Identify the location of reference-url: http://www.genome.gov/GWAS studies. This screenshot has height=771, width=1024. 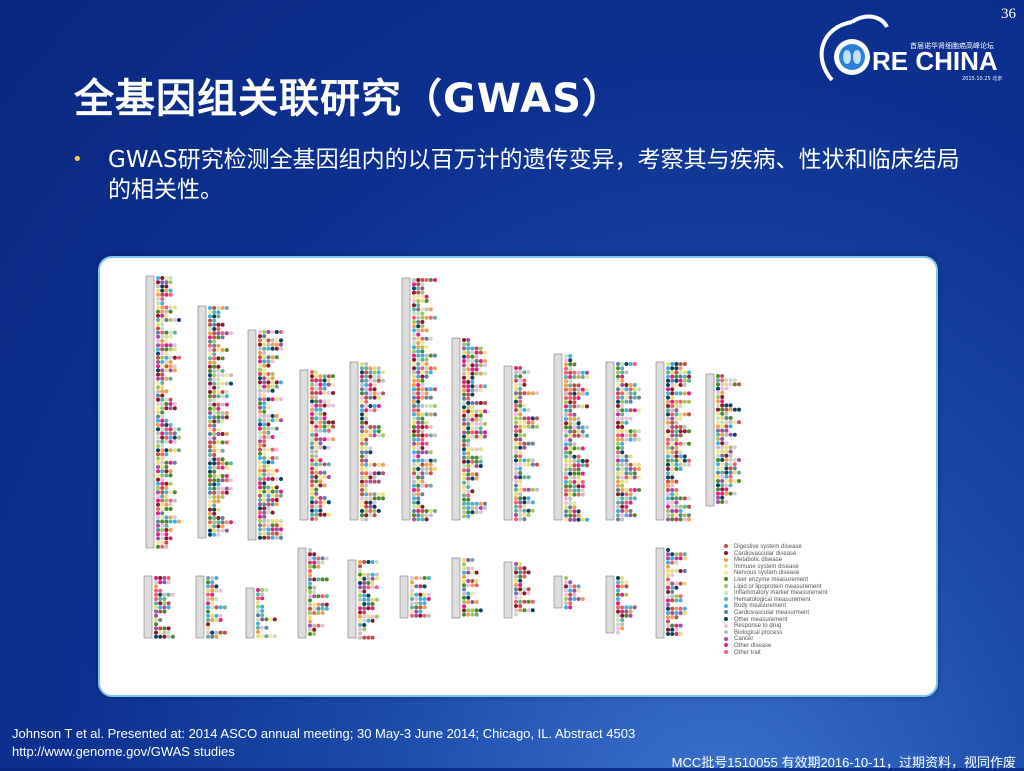
(123, 751).